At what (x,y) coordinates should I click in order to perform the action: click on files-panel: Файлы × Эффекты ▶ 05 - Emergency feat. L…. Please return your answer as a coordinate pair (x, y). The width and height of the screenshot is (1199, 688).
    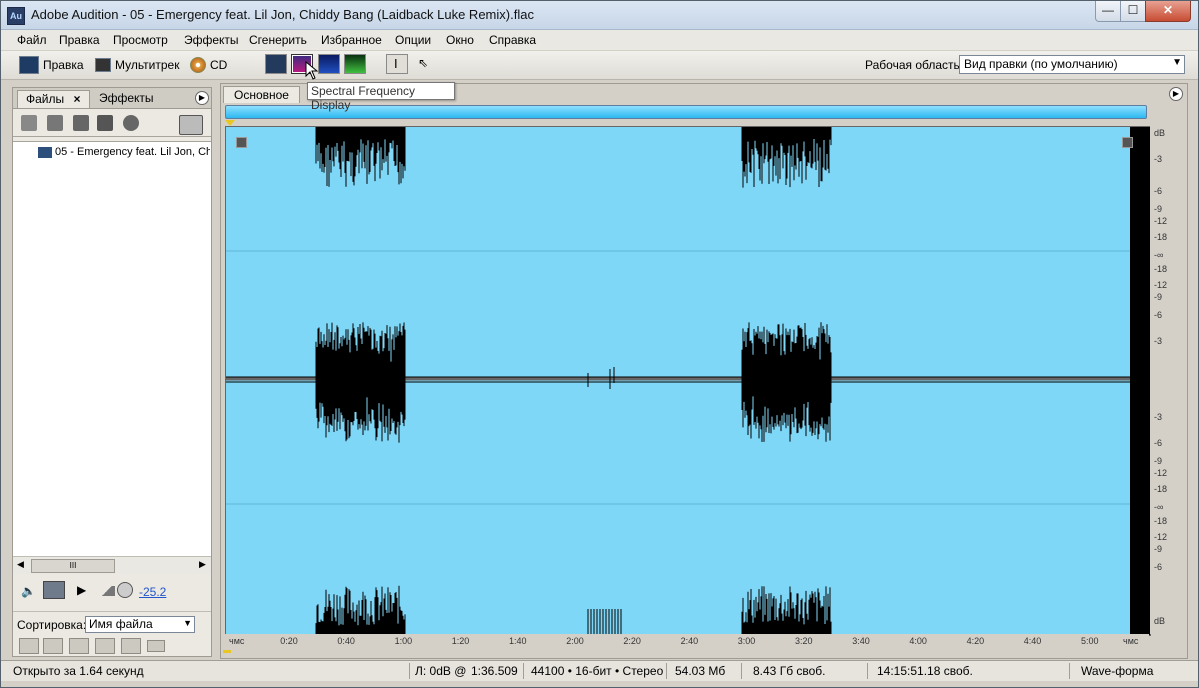
    Looking at the image, I should click on (112, 372).